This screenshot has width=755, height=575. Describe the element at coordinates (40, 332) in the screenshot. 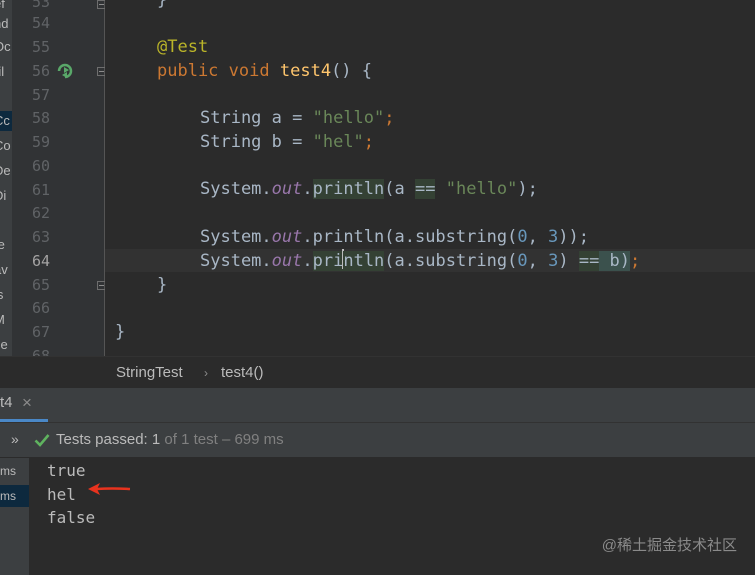

I see `line-number: 67` at that location.